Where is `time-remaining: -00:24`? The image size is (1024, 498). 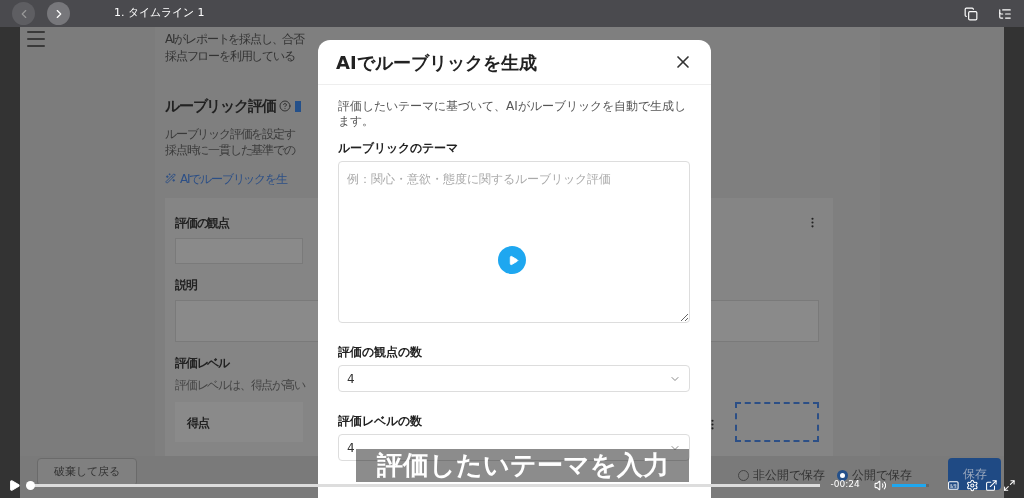 time-remaining: -00:24 is located at coordinates (845, 485).